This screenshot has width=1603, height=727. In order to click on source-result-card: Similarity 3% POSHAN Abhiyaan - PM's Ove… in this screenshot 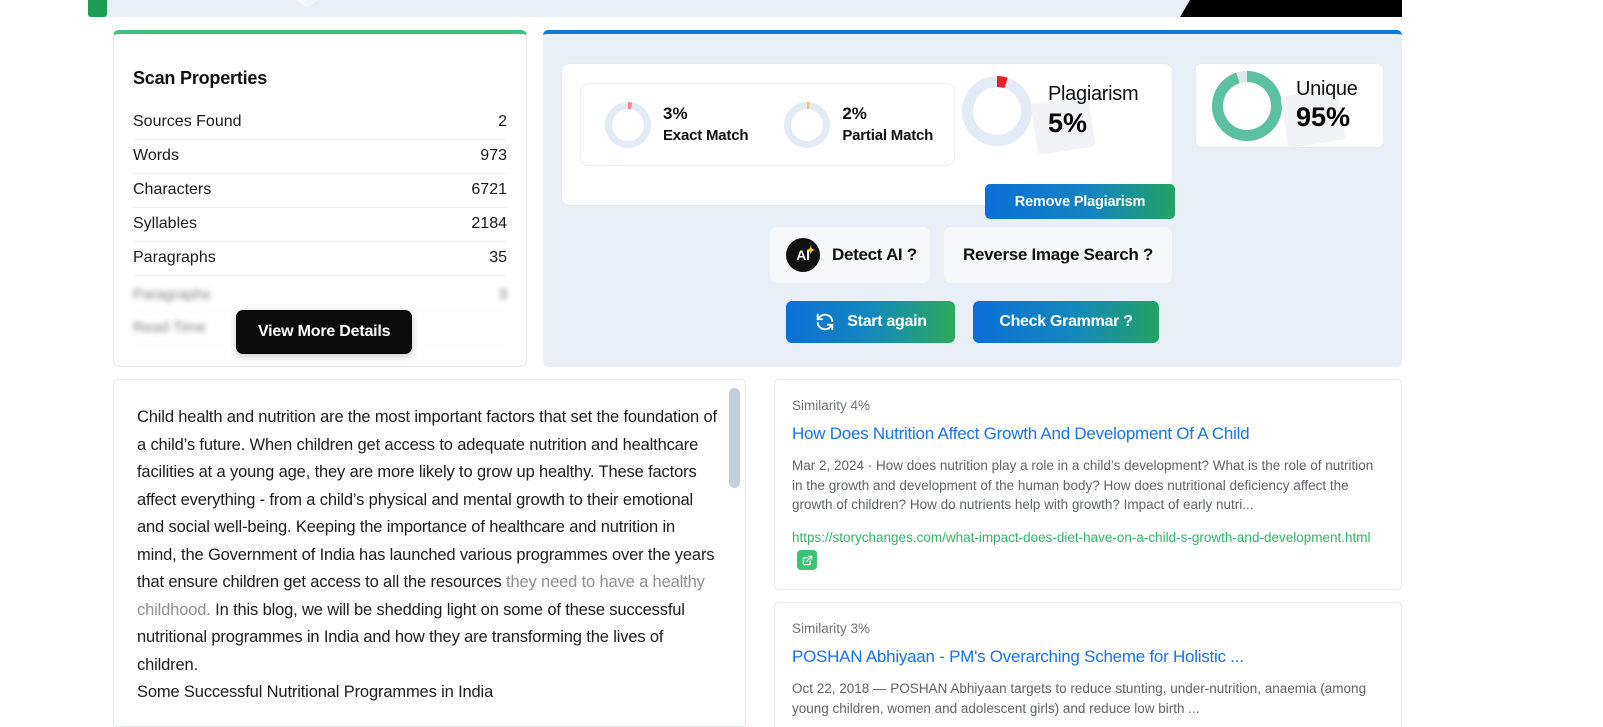, I will do `click(1088, 664)`.